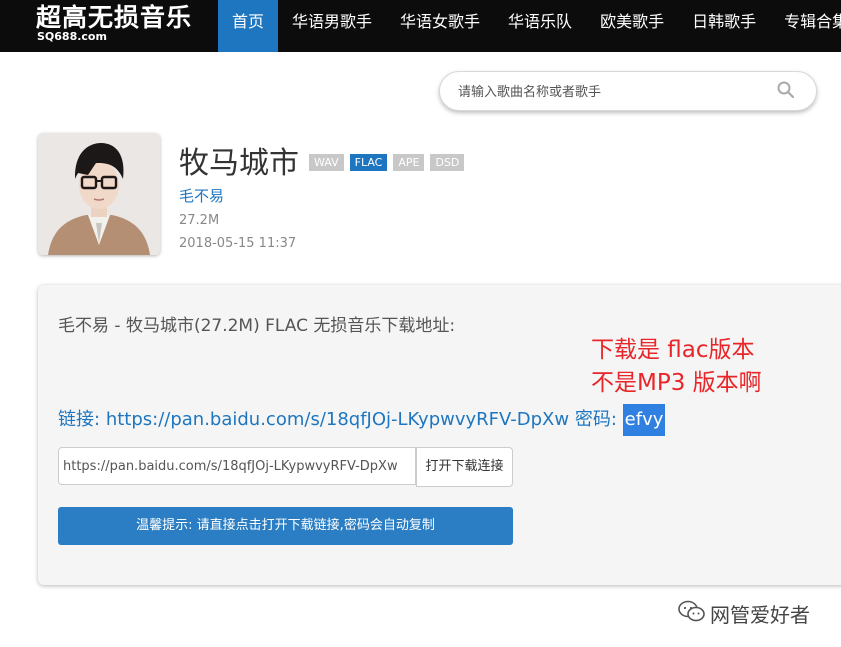 Image resolution: width=841 pixels, height=647 pixels. What do you see at coordinates (447, 162) in the screenshot?
I see `format-badge-dsd: DSD` at bounding box center [447, 162].